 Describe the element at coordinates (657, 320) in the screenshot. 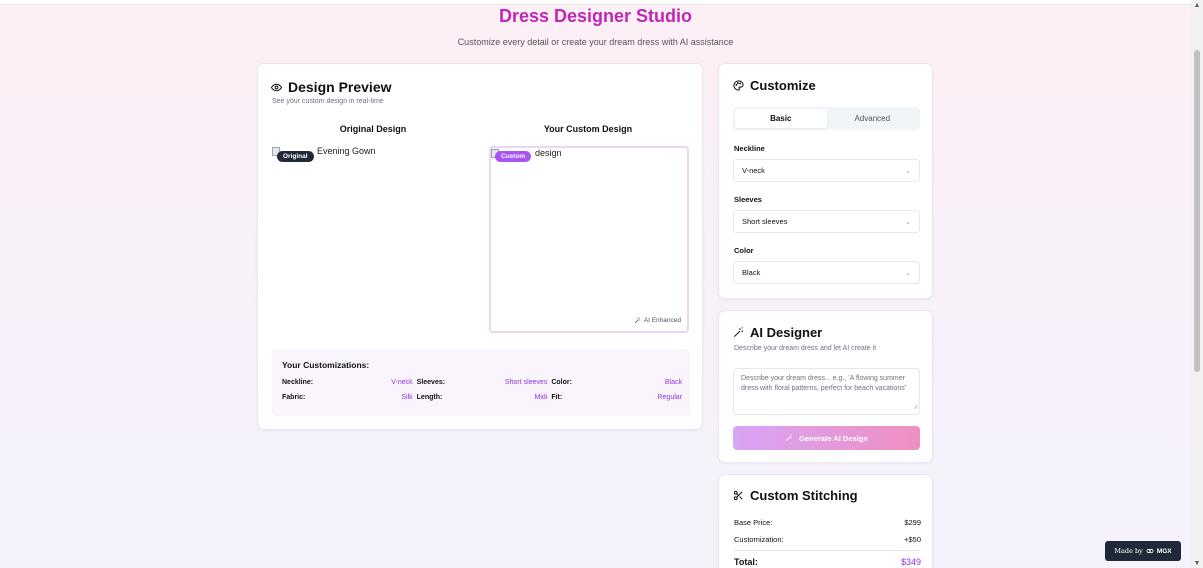

I see `ai-enhanced-label: AI Enhanced` at that location.